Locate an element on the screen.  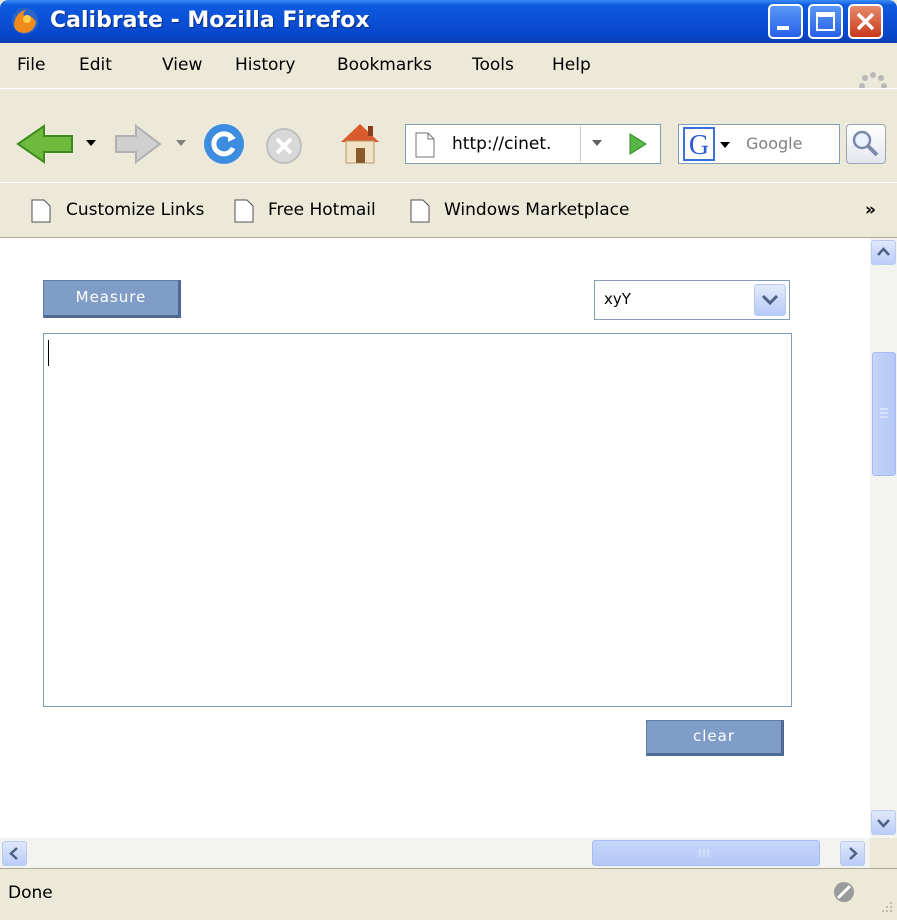
minimize-button is located at coordinates (785, 21).